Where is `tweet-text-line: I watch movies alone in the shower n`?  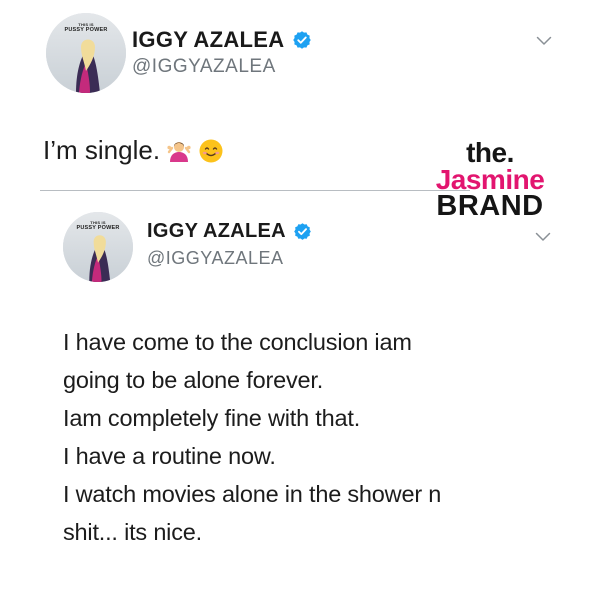 tweet-text-line: I watch movies alone in the shower n is located at coordinates (252, 494).